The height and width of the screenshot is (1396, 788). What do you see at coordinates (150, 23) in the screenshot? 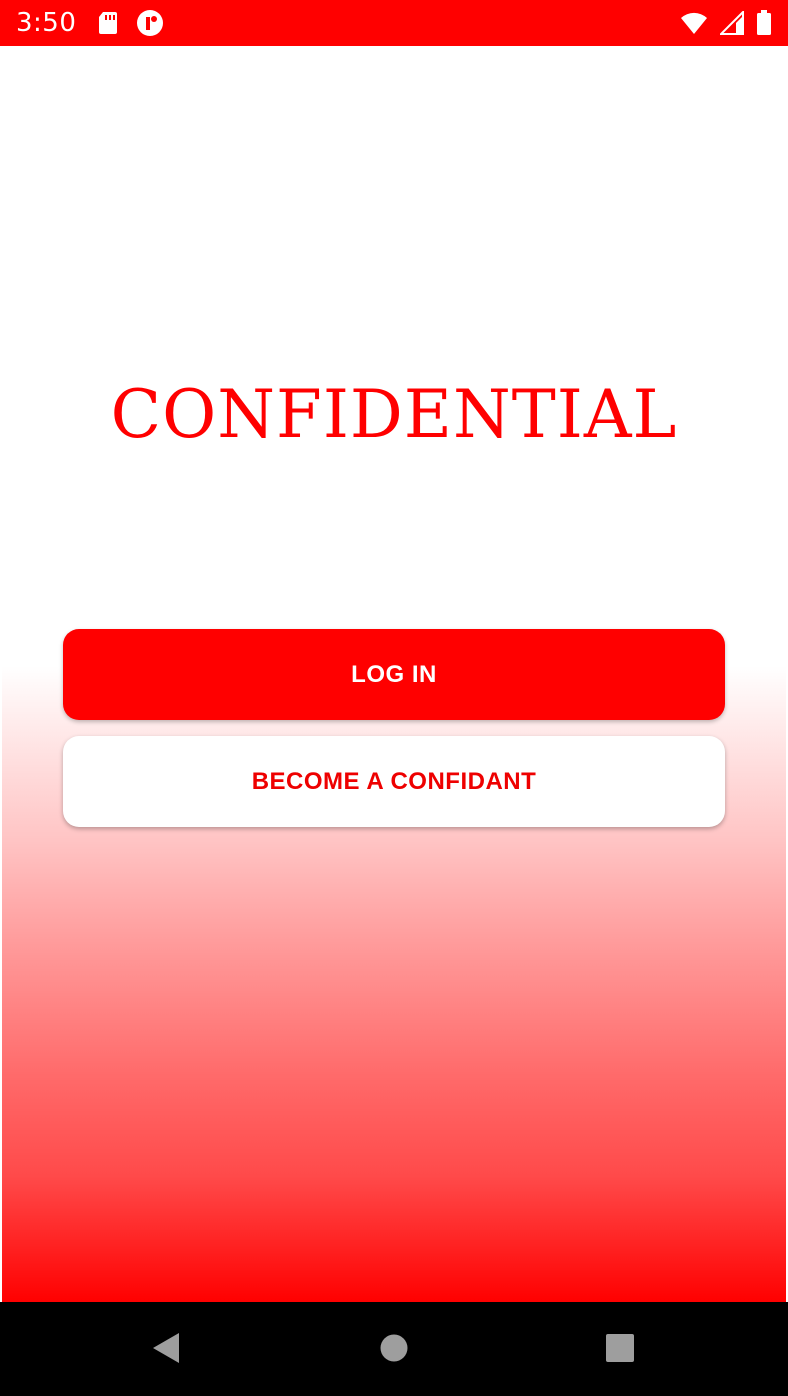
I see `app-notification-icon` at bounding box center [150, 23].